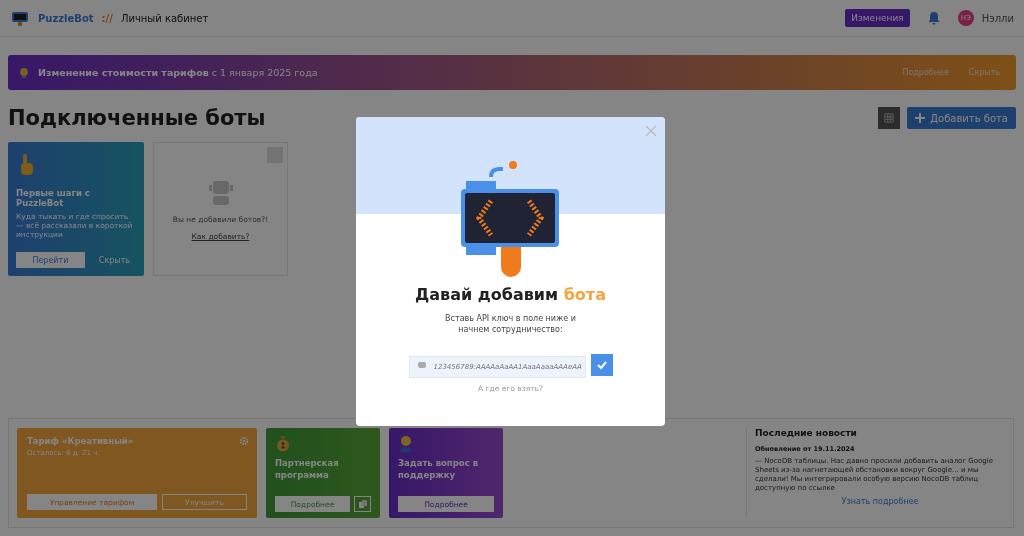  I want to click on page-title: Подключенные боты, so click(137, 118).